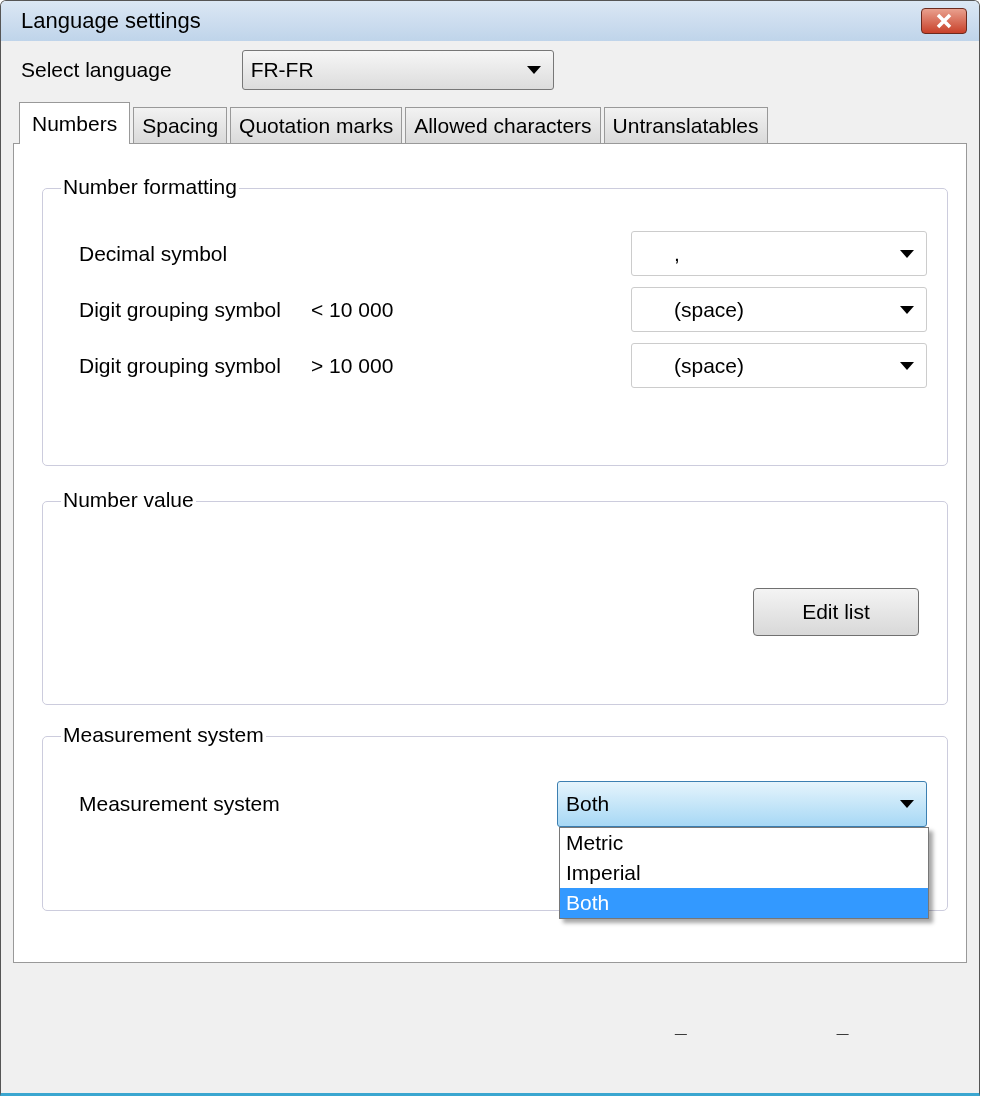  What do you see at coordinates (180, 804) in the screenshot?
I see `field-label: Measurement system` at bounding box center [180, 804].